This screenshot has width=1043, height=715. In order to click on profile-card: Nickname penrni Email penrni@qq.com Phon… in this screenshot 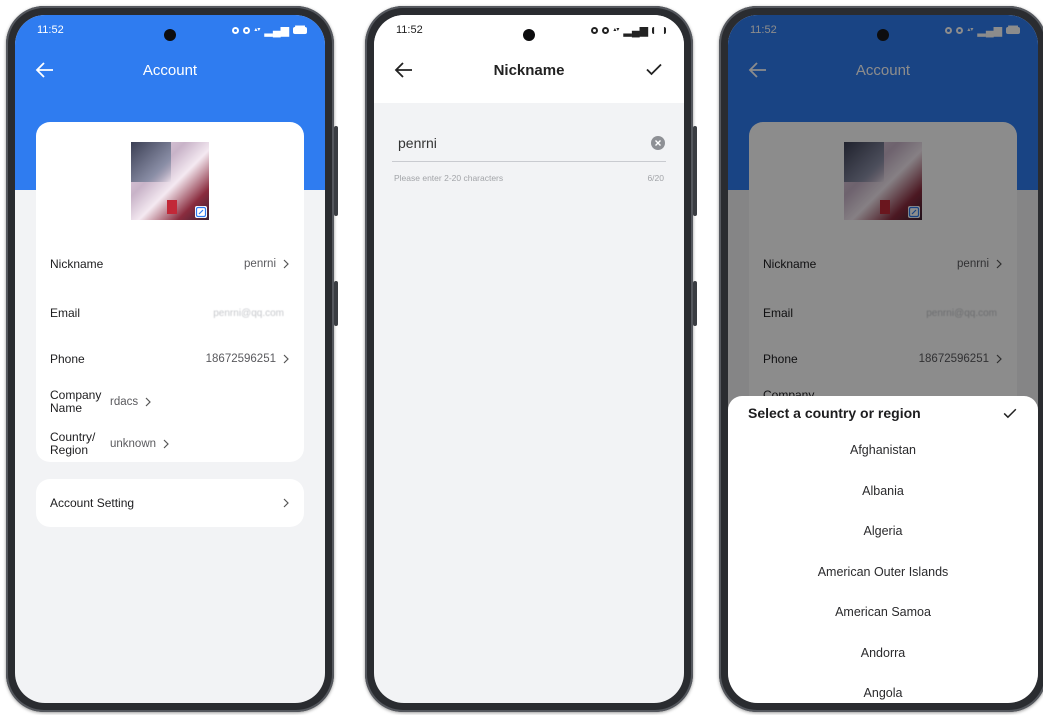, I will do `click(170, 292)`.